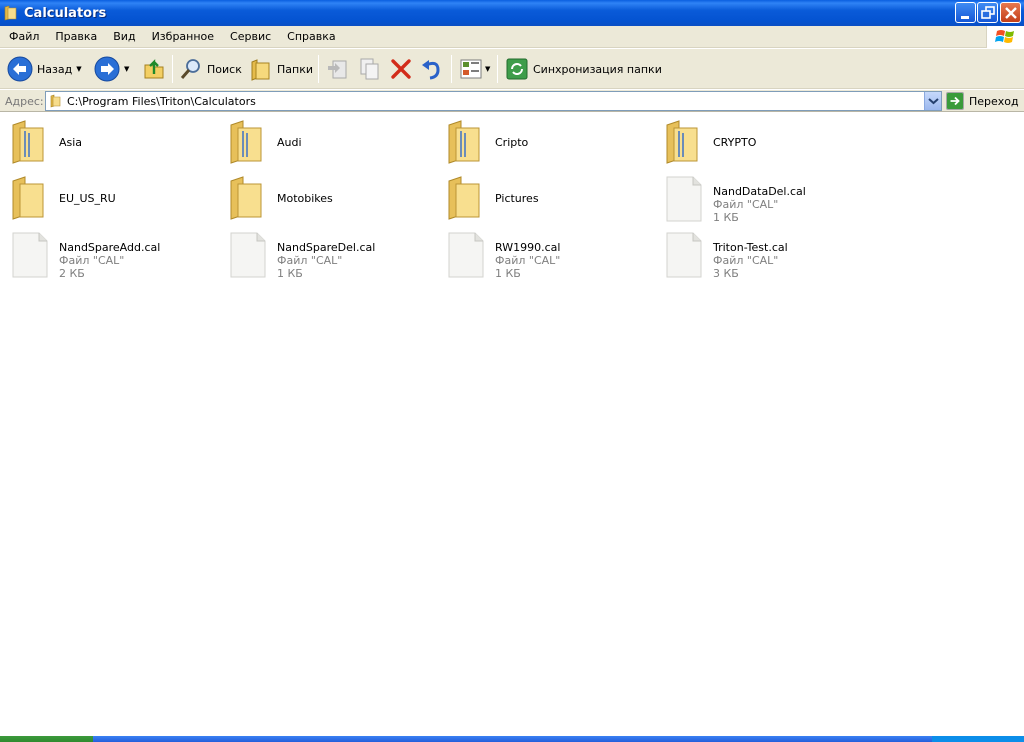  I want to click on file-item: NandDataDel.cal Файл "CAL" 1 КБ, so click(759, 202).